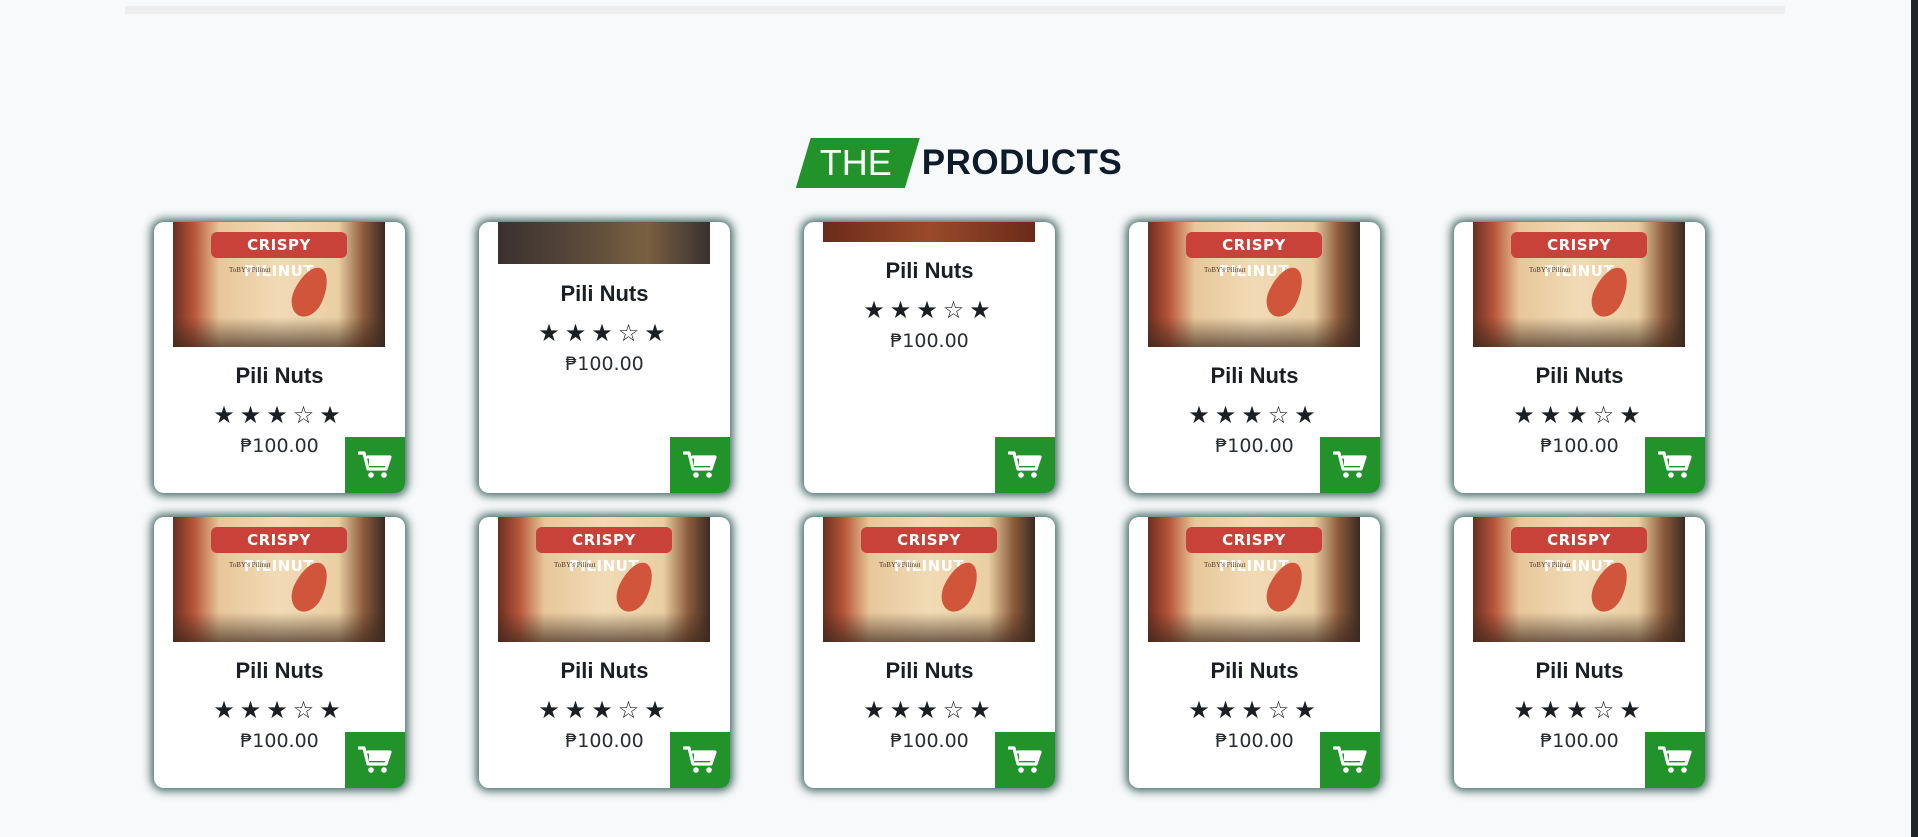  Describe the element at coordinates (955, 10) in the screenshot. I see `top-divider` at that location.